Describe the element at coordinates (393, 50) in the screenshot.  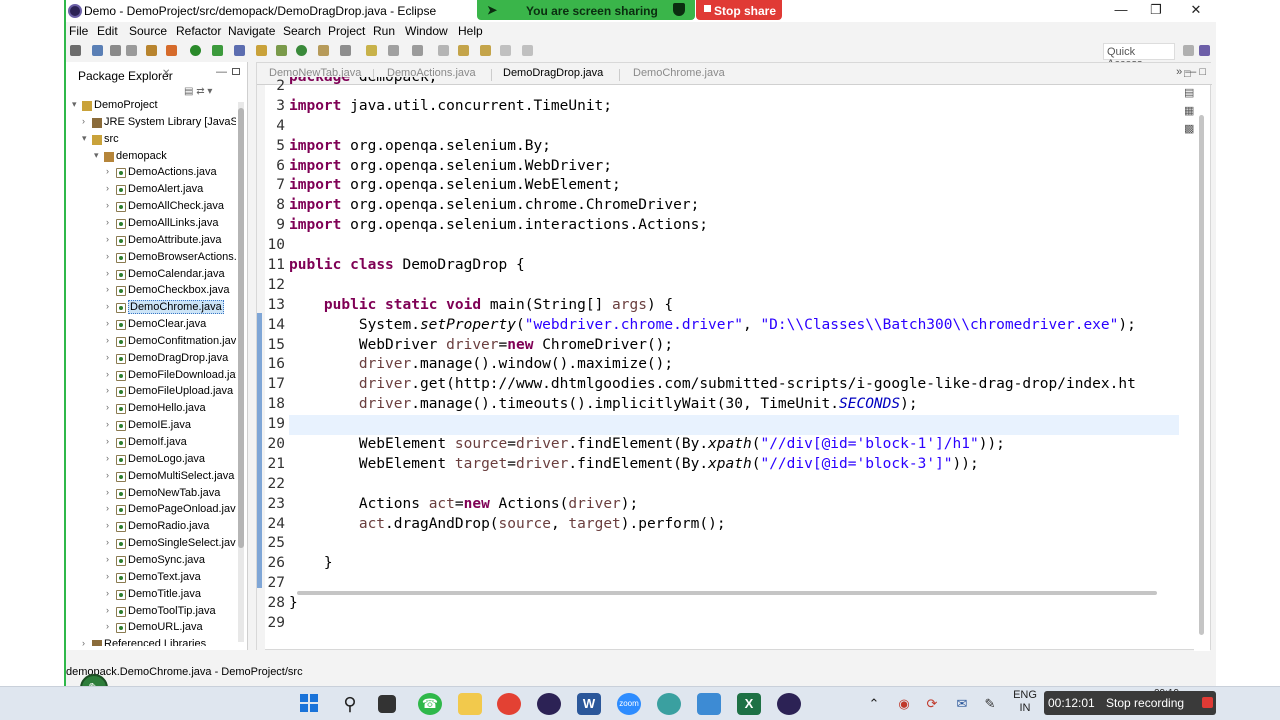
I see `toggle-mark-icon` at that location.